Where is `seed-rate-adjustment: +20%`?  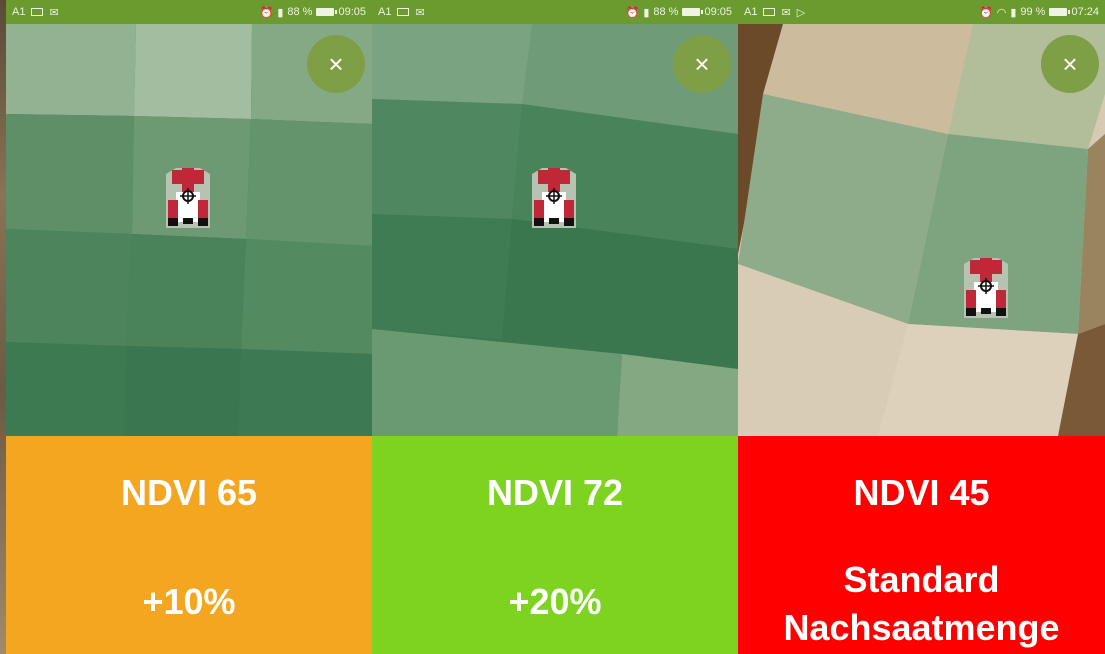
seed-rate-adjustment: +20% is located at coordinates (555, 601).